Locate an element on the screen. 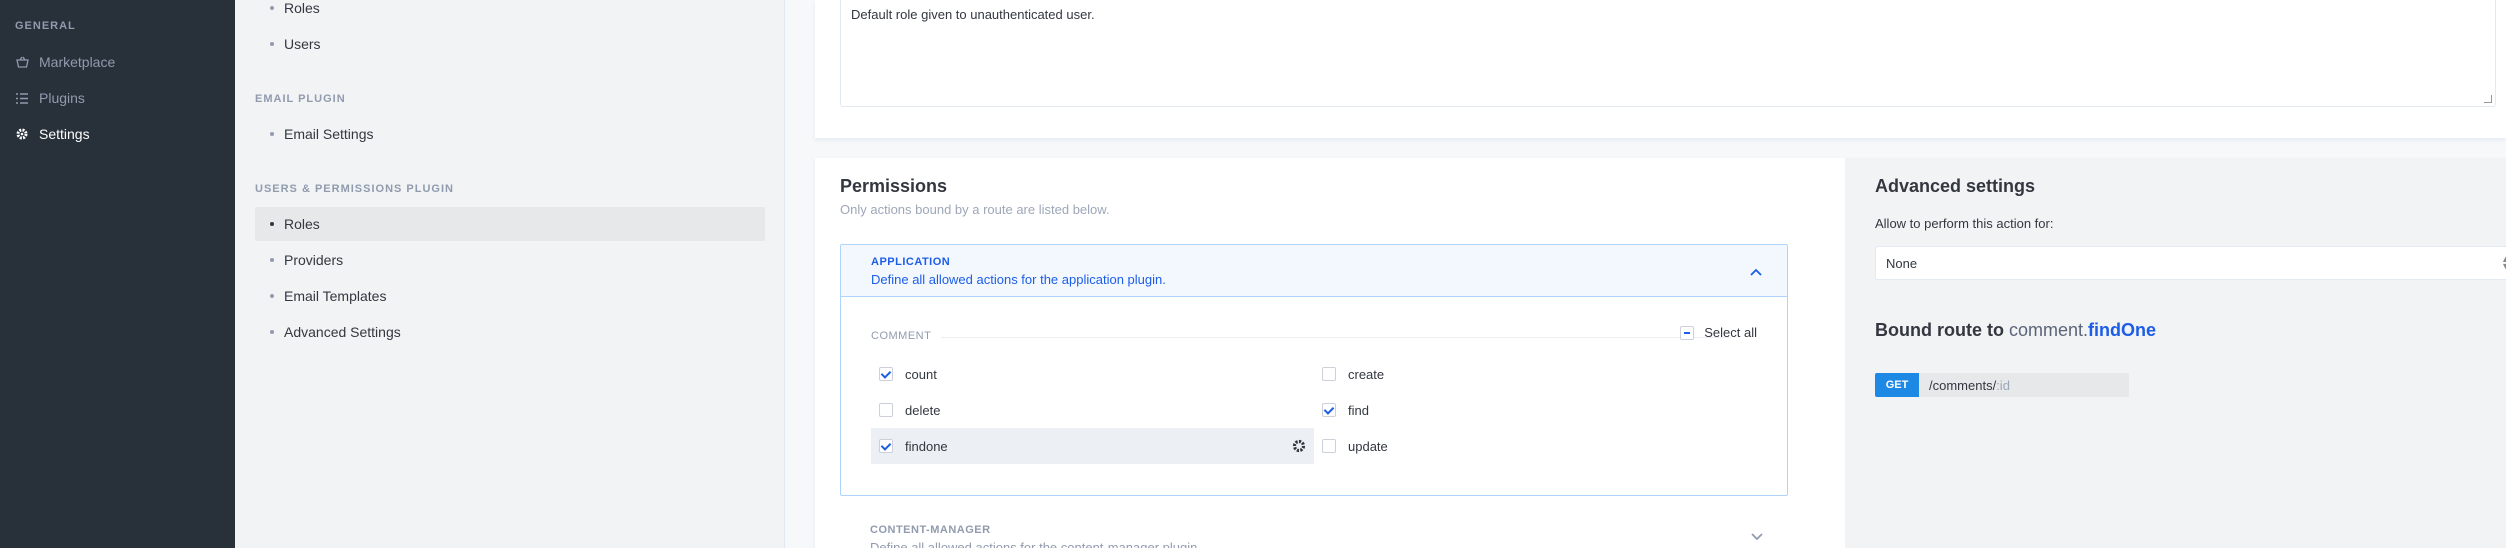 This screenshot has height=548, width=2506. chevron-down-icon is located at coordinates (1757, 536).